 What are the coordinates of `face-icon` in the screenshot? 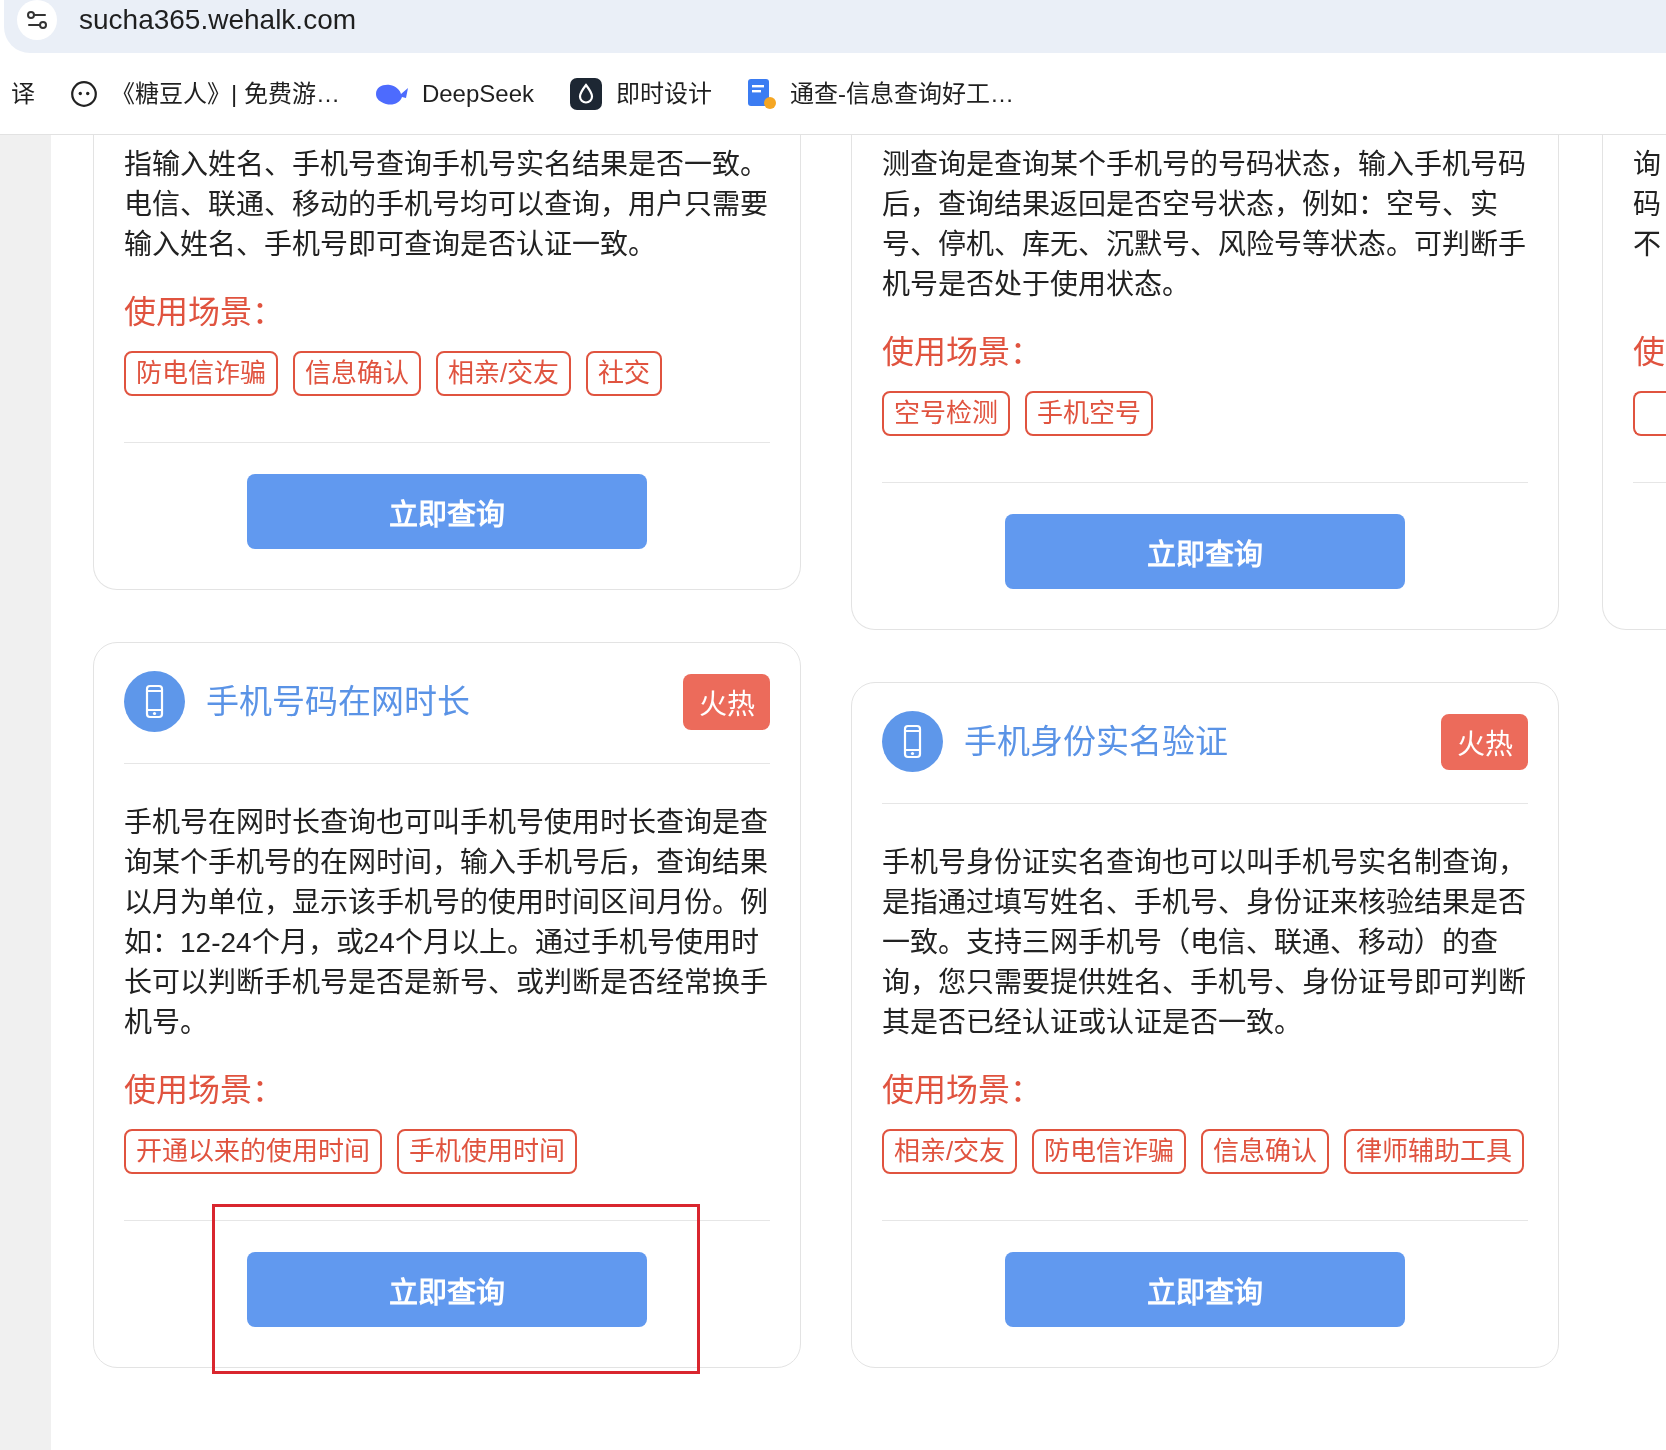 It's located at (84, 93).